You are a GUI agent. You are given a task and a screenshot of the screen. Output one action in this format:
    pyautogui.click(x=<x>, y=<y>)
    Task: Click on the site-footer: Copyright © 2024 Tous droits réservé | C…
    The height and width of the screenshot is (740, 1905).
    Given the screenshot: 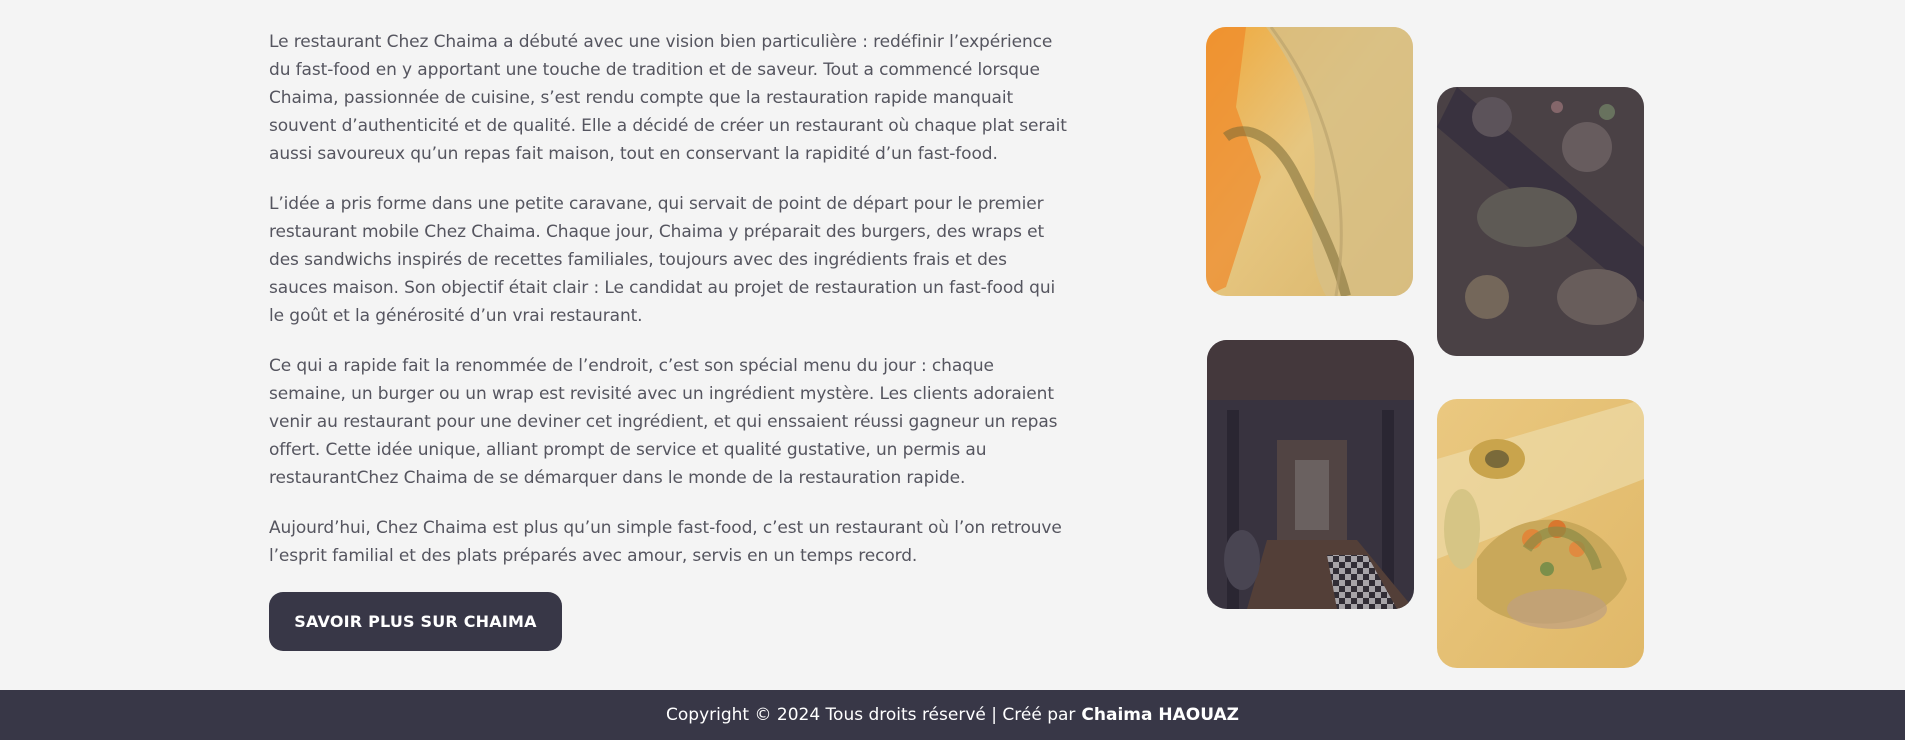 What is the action you would take?
    pyautogui.click(x=952, y=715)
    